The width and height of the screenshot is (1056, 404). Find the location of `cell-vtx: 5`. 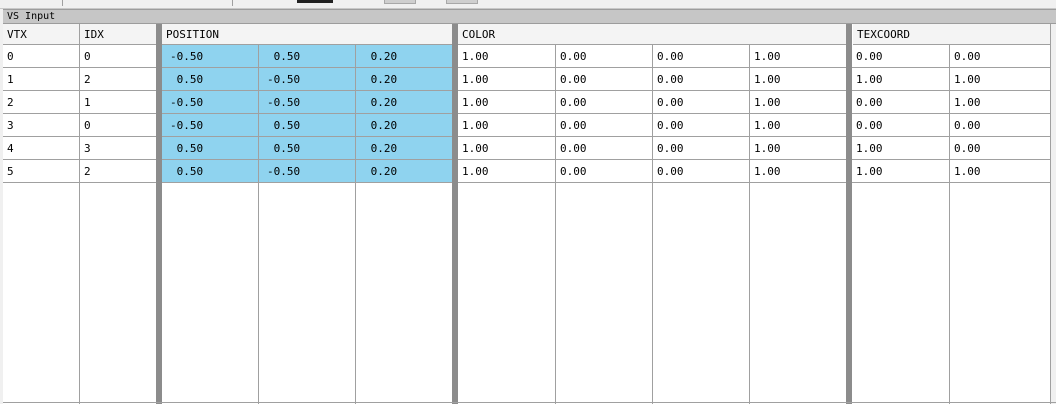

cell-vtx: 5 is located at coordinates (41, 171).